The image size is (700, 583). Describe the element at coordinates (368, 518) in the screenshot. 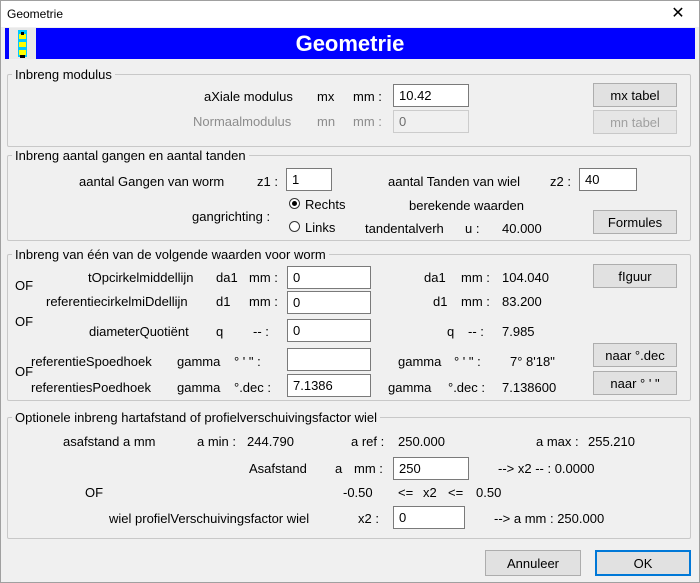

I see `profile-shift-symbol: x2 :` at that location.